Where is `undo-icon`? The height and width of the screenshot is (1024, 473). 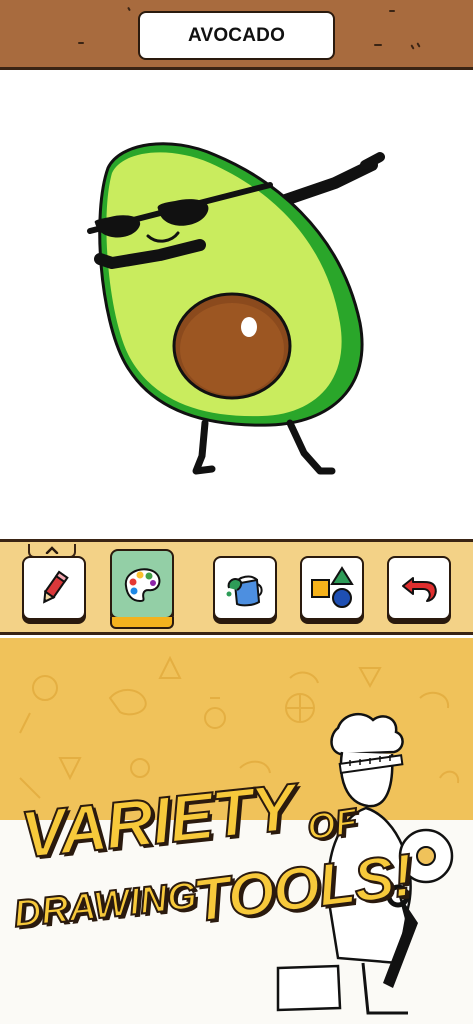 undo-icon is located at coordinates (419, 589).